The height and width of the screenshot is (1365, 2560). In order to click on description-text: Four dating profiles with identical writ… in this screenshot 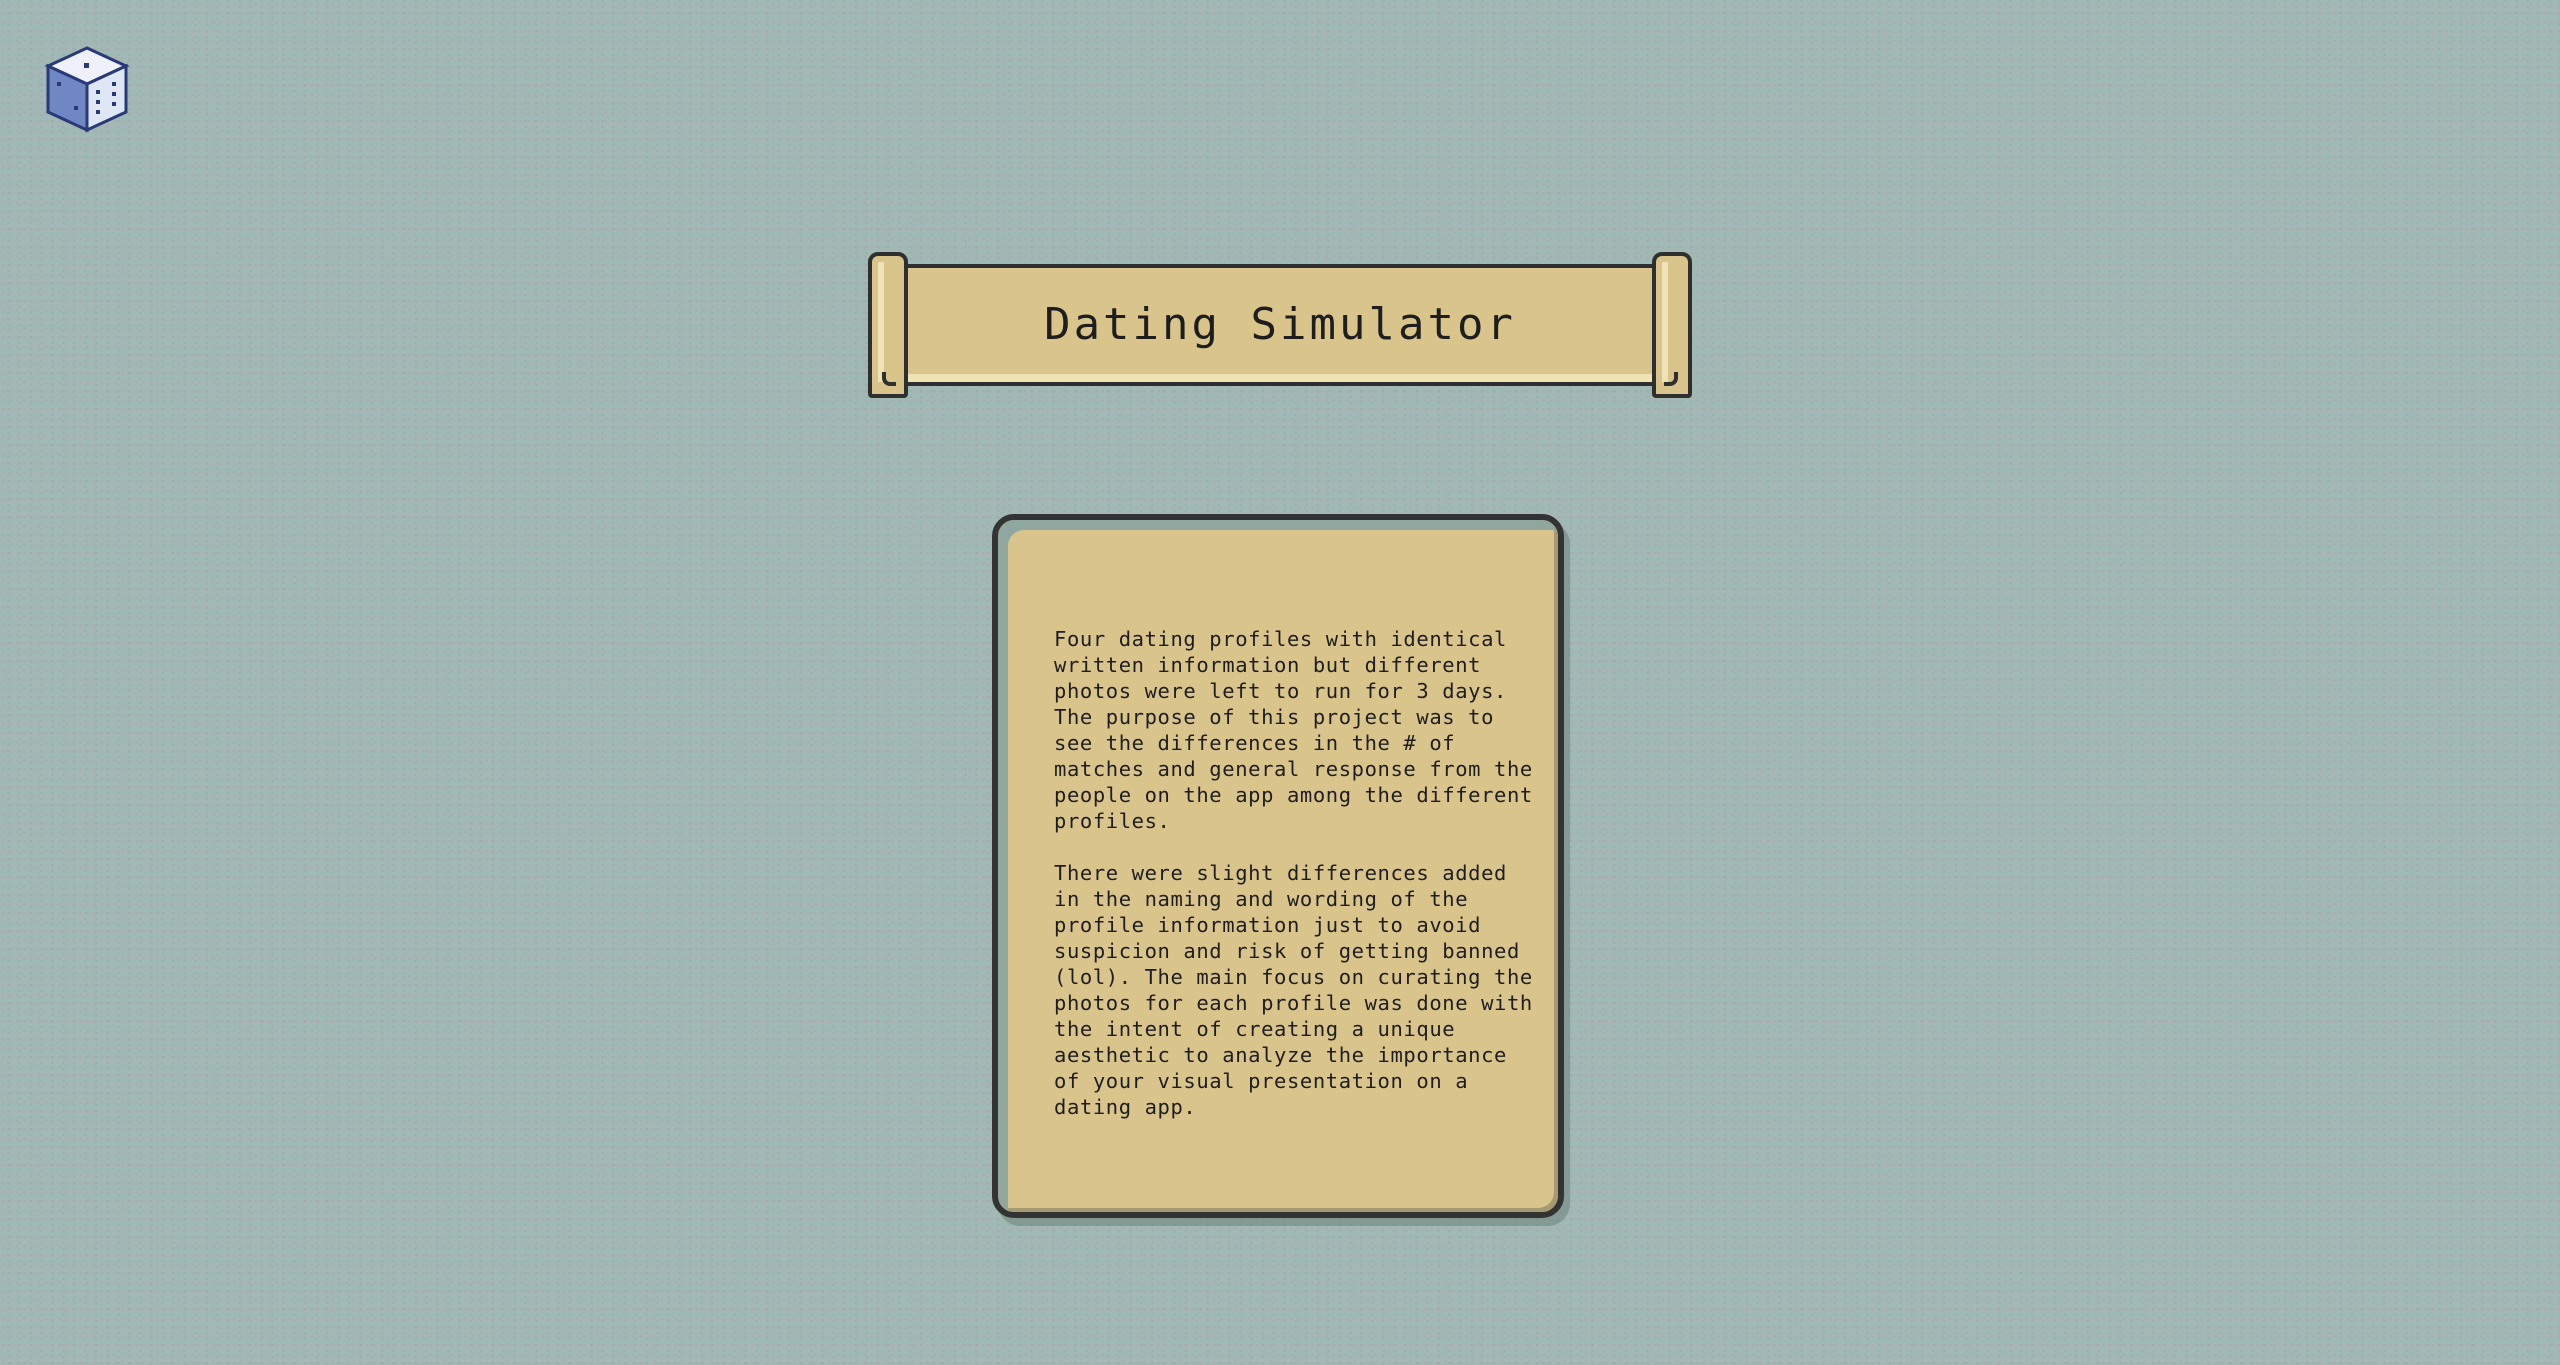, I will do `click(1294, 886)`.